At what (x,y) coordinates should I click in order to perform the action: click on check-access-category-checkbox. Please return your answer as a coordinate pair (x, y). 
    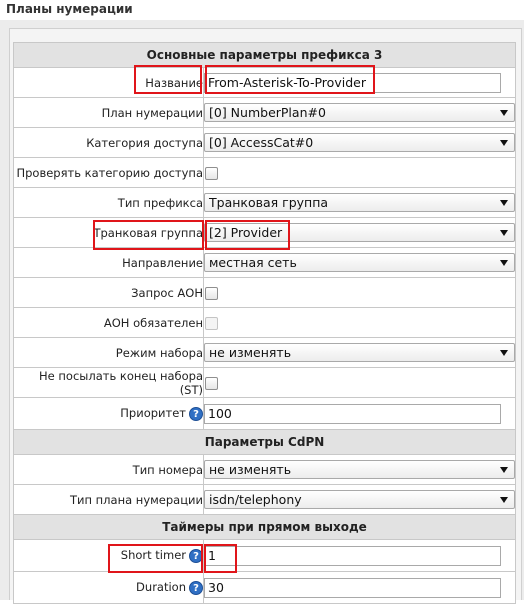
    Looking at the image, I should click on (211, 173).